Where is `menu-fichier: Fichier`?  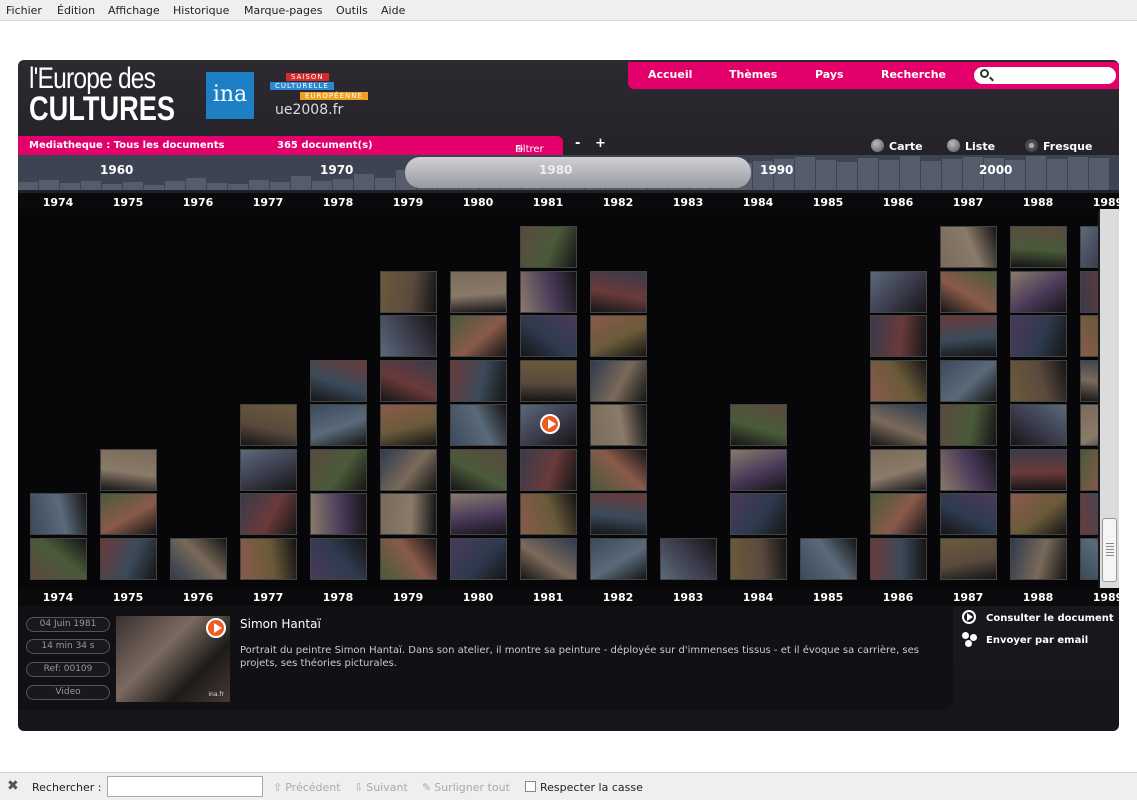
menu-fichier: Fichier is located at coordinates (24, 10).